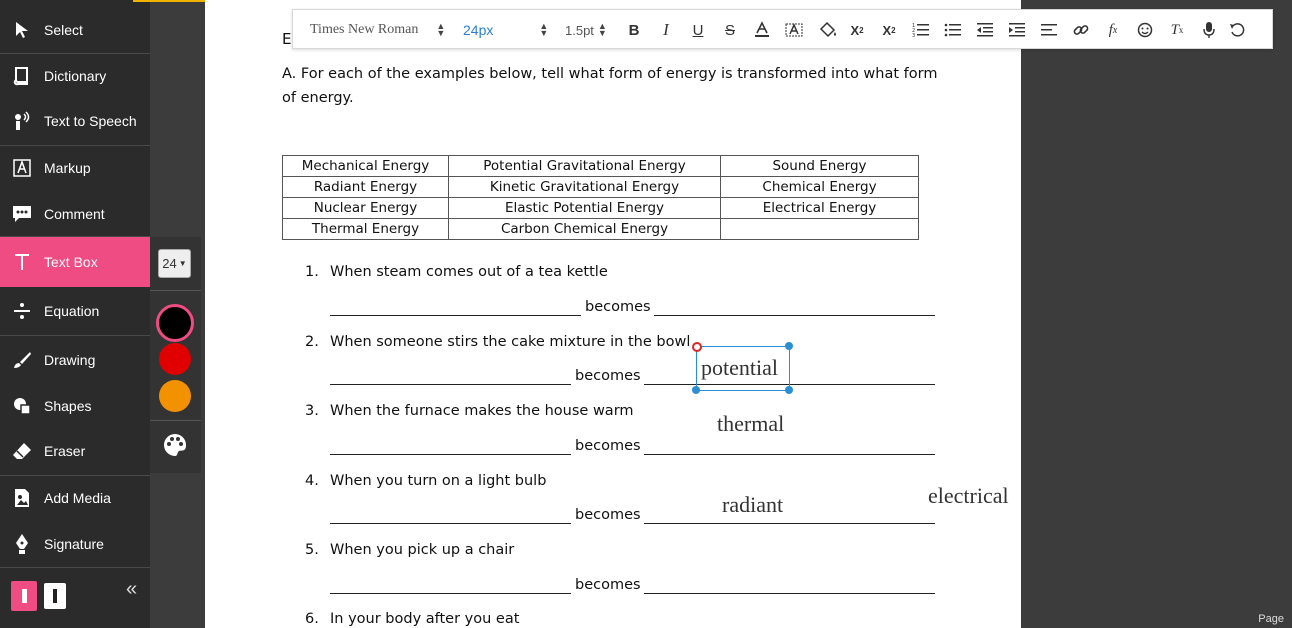 The width and height of the screenshot is (1292, 628). I want to click on text-box-potential: potential, so click(739, 368).